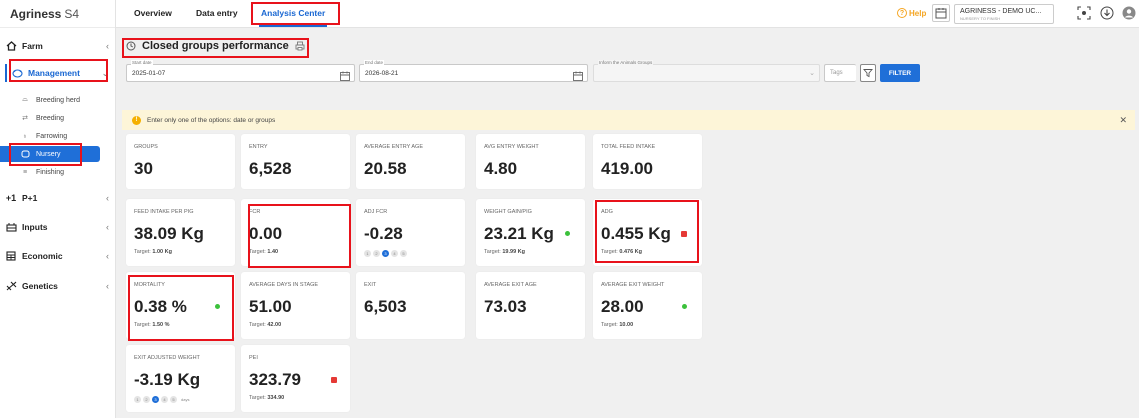 This screenshot has width=1139, height=418. What do you see at coordinates (240, 71) in the screenshot?
I see `start-date-field: Start date 2025-01-07` at bounding box center [240, 71].